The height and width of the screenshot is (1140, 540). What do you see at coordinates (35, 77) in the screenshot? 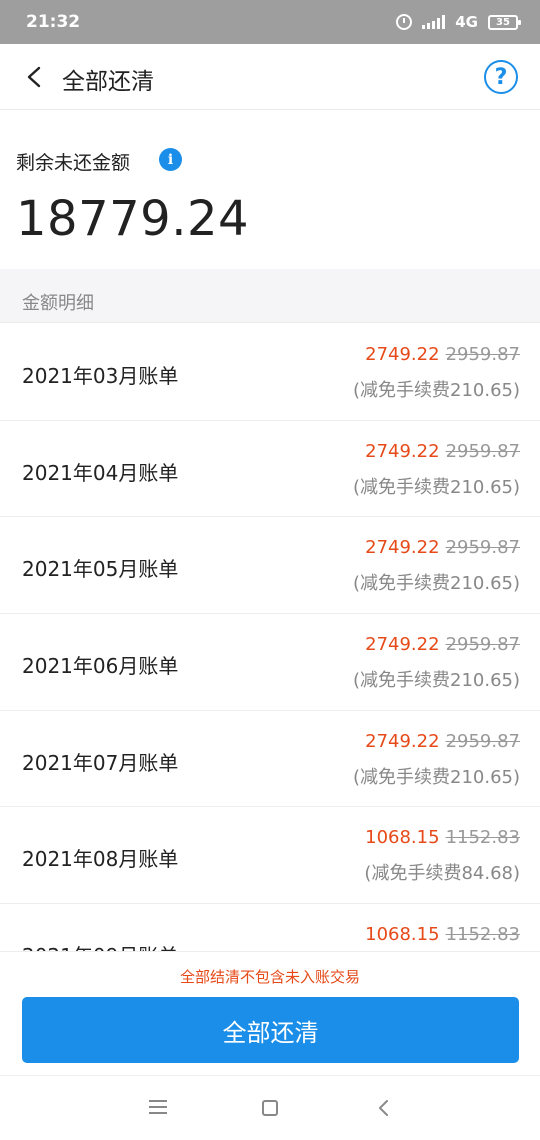
I see `chevron-left-icon` at bounding box center [35, 77].